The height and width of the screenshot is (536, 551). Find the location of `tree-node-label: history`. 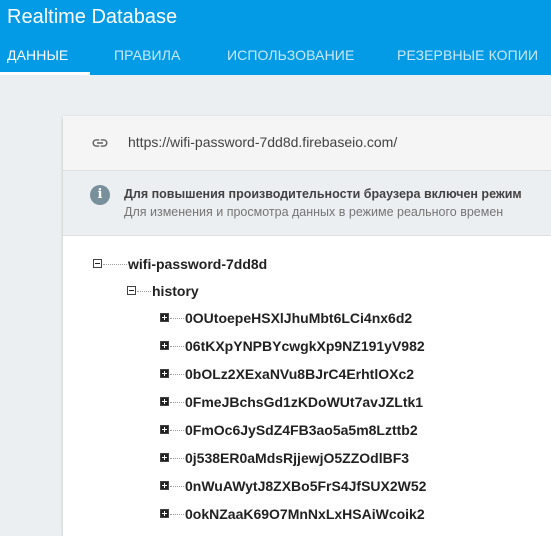

tree-node-label: history is located at coordinates (175, 291).